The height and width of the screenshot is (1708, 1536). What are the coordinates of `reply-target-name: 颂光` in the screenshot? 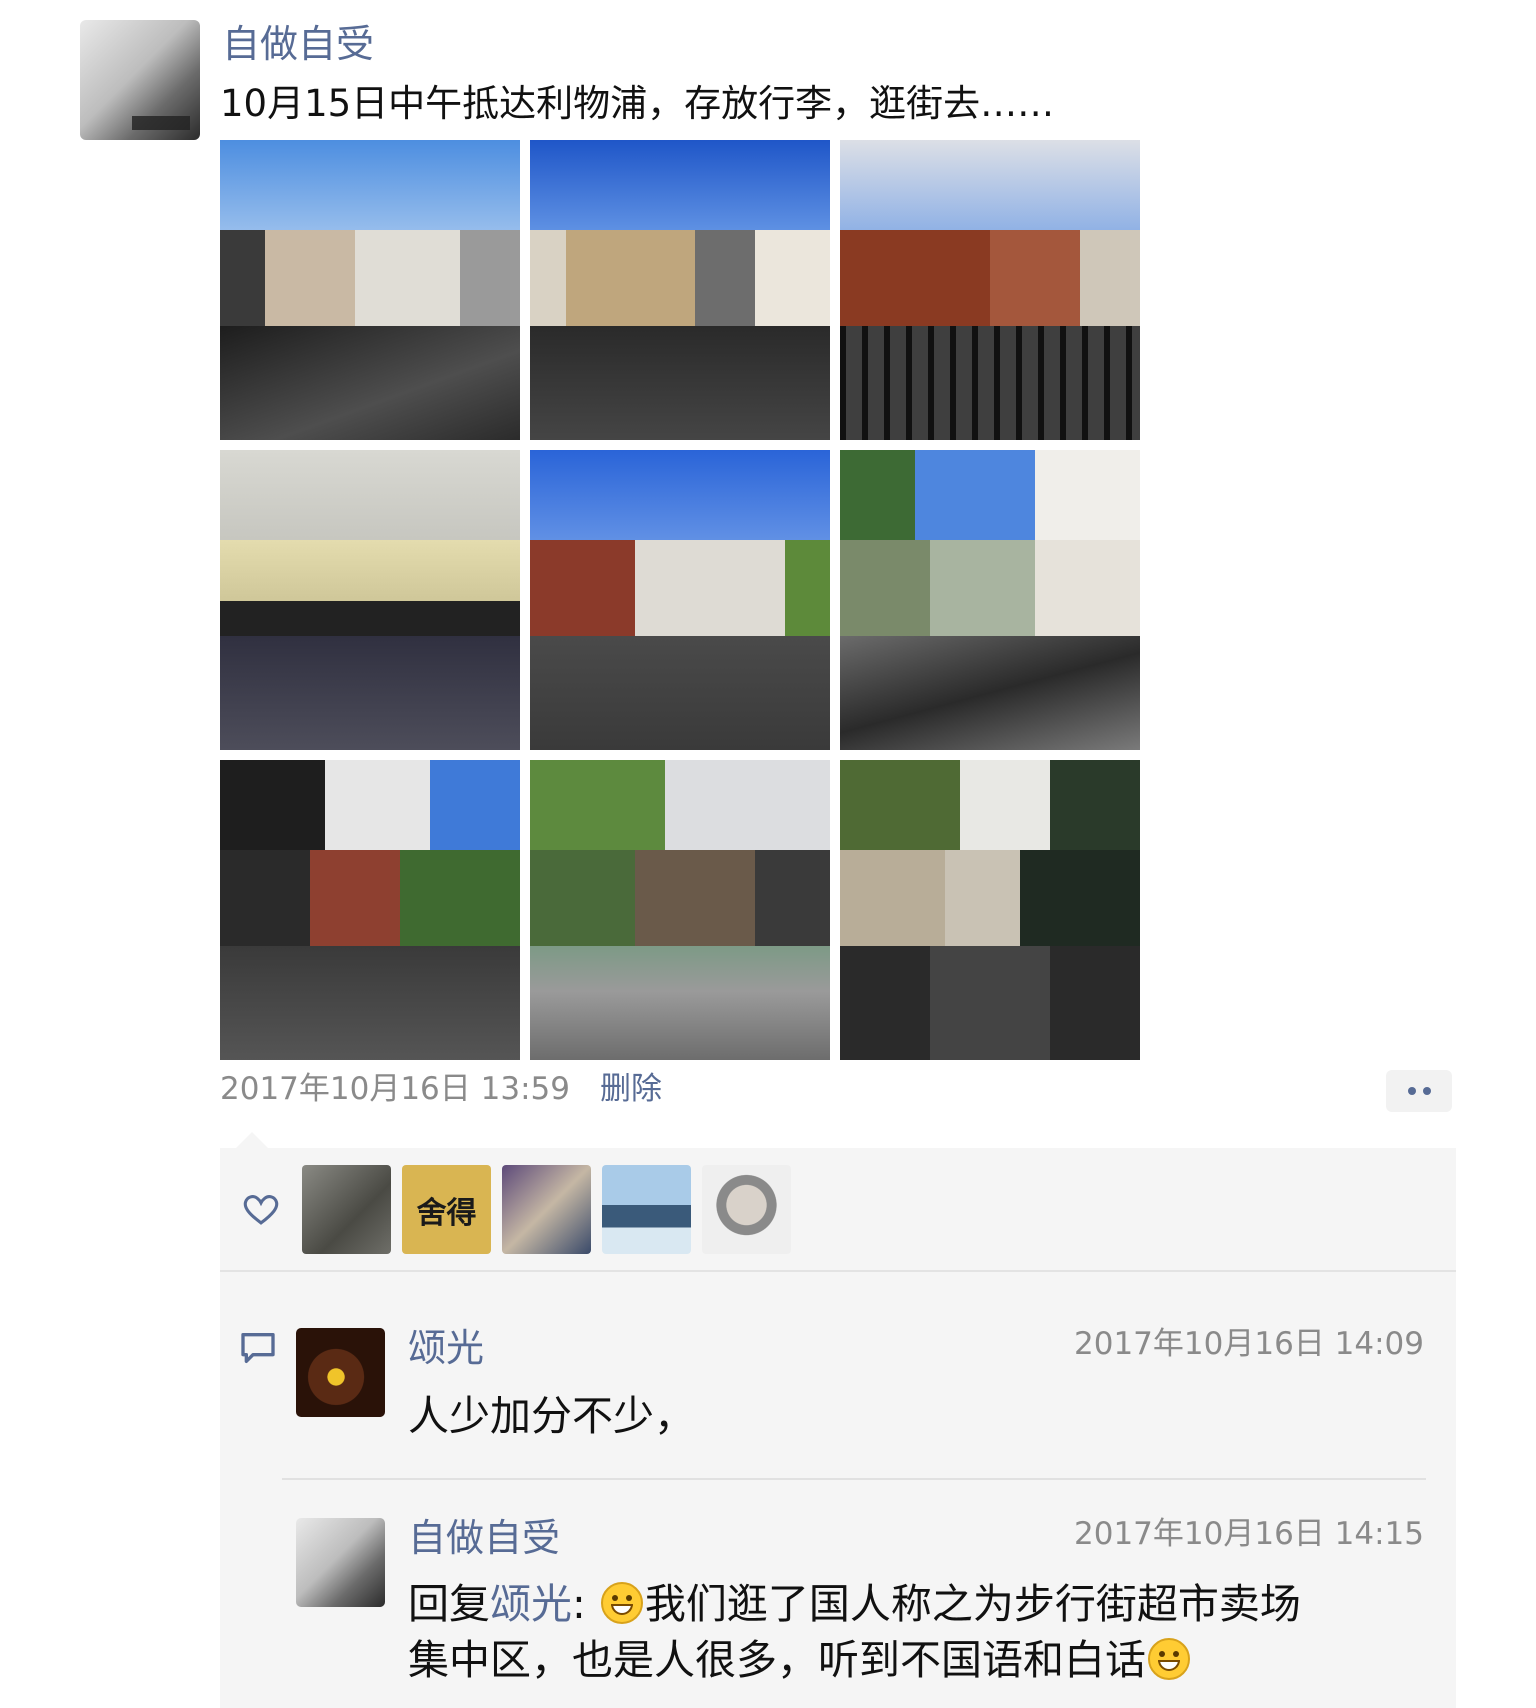 It's located at (531, 1604).